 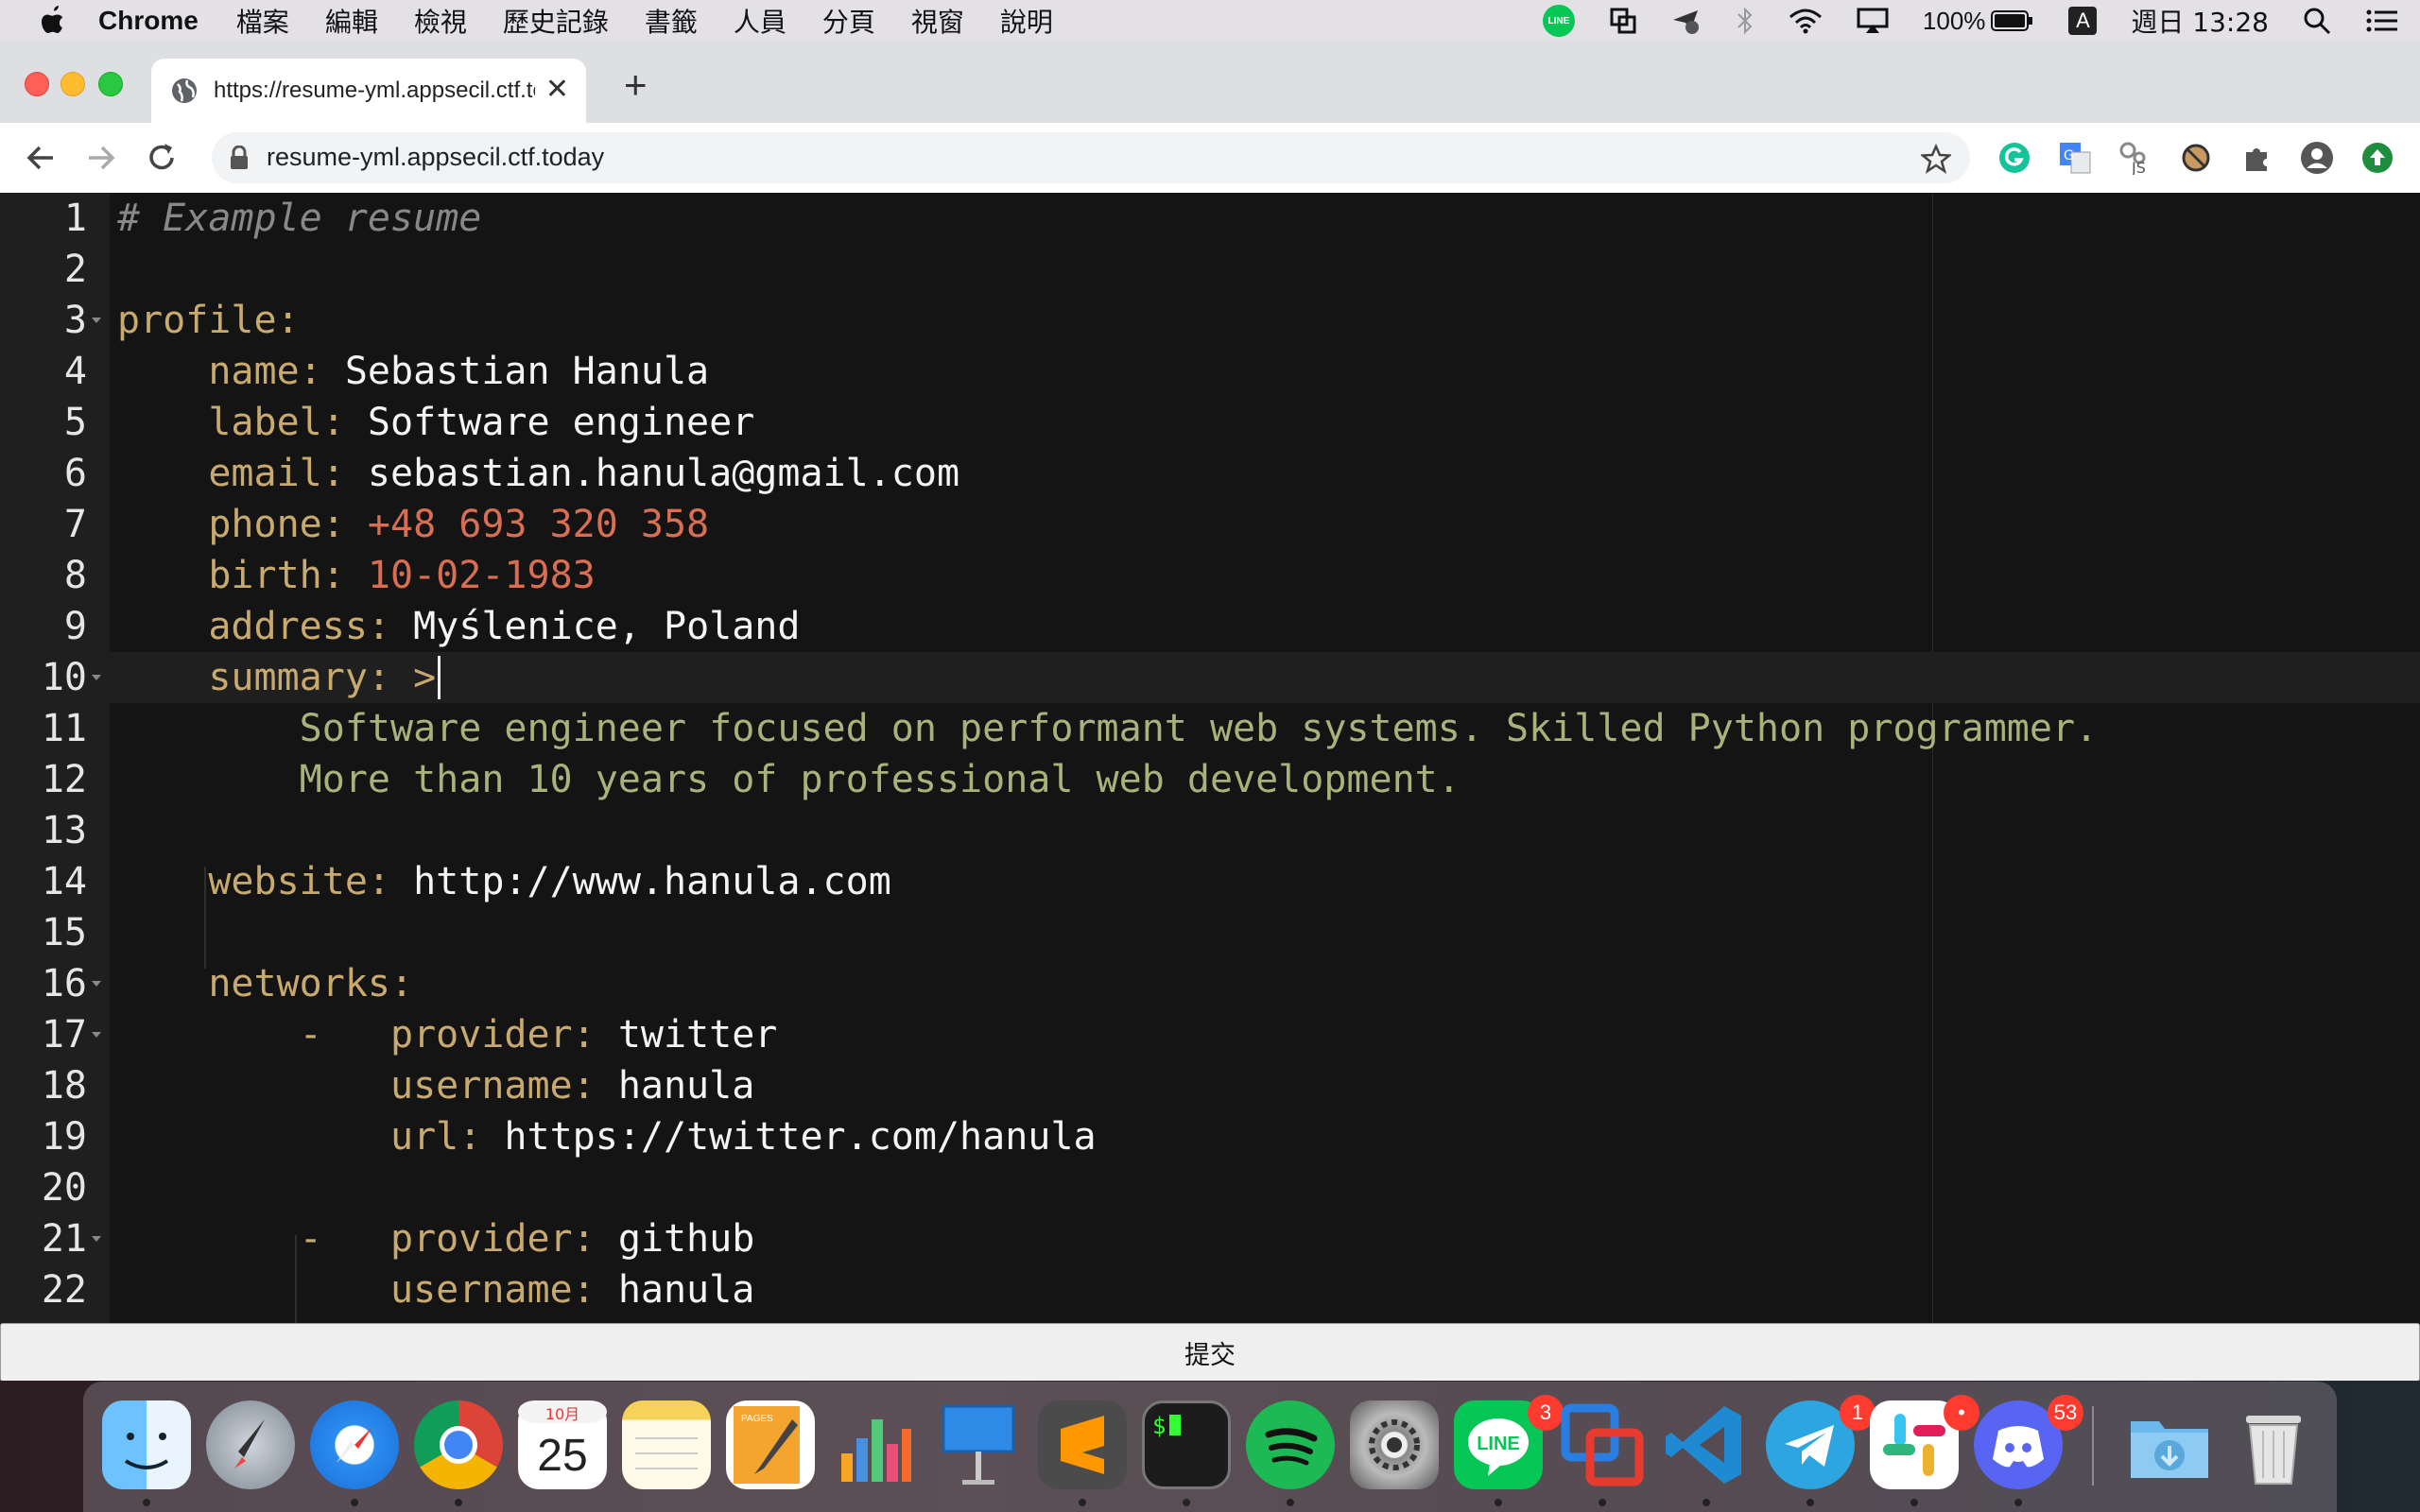 What do you see at coordinates (1210, 1136) in the screenshot?
I see `code-line: 19 url: https://twitter.com/hanula` at bounding box center [1210, 1136].